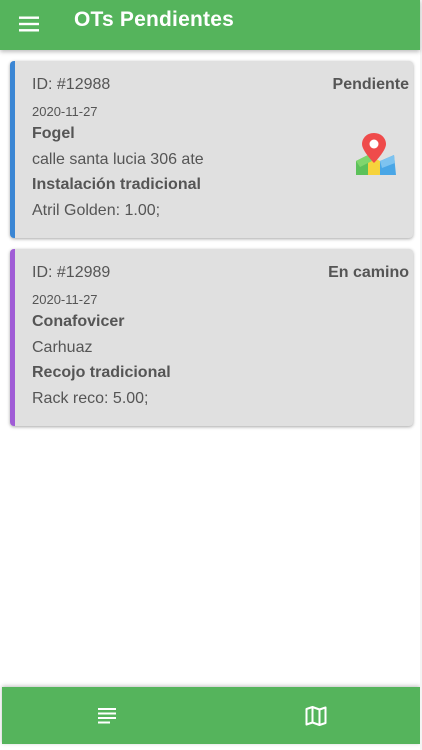 The image size is (422, 750). I want to click on order-service: Instalación tradicional, so click(116, 184).